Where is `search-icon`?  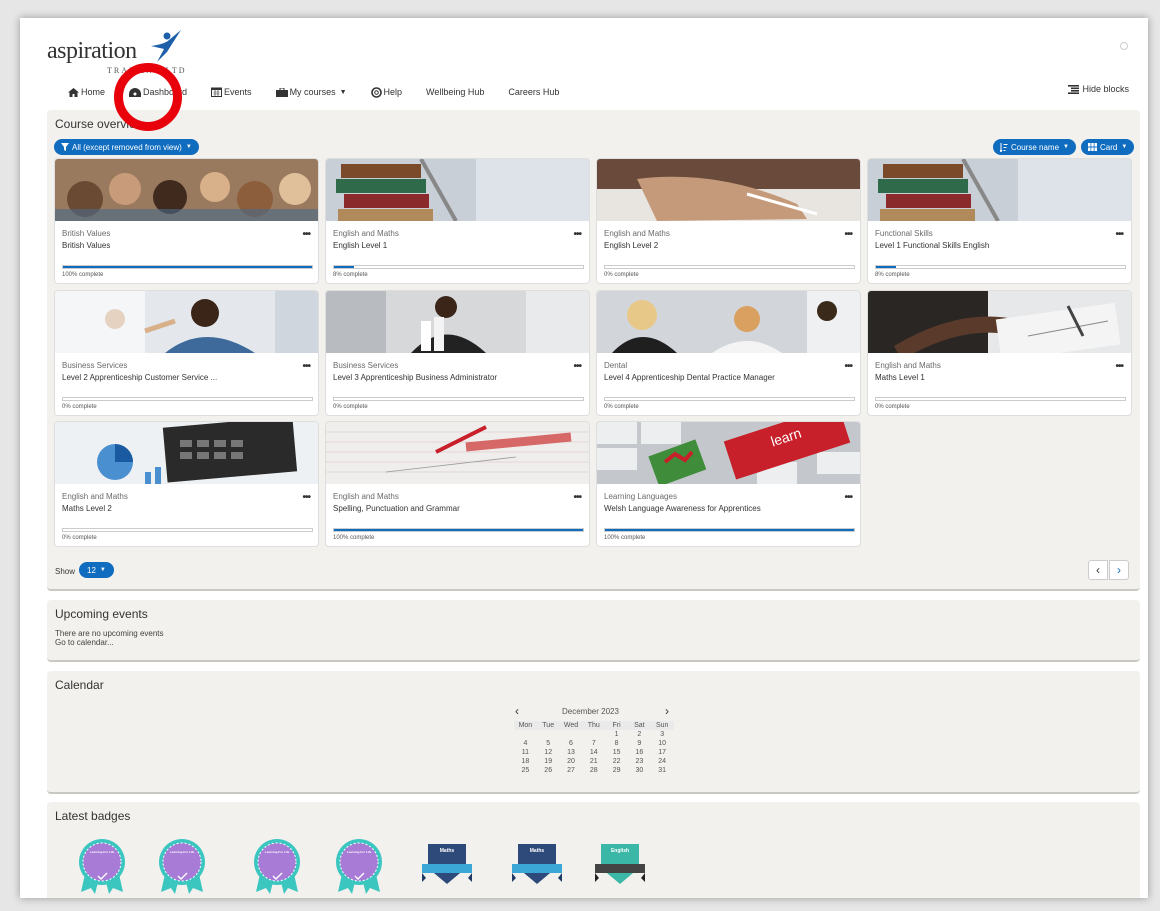 search-icon is located at coordinates (1124, 46).